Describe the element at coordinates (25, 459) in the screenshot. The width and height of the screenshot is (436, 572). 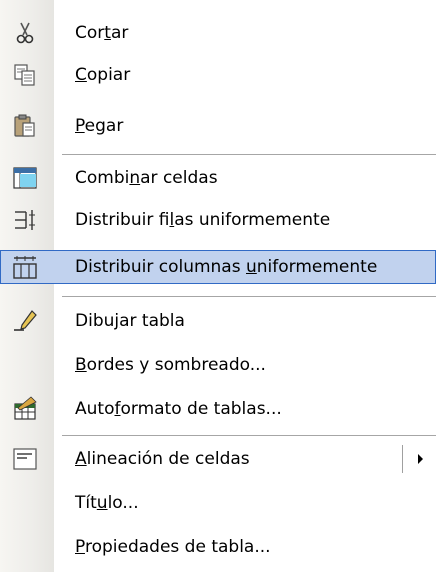
I see `align-icon` at that location.